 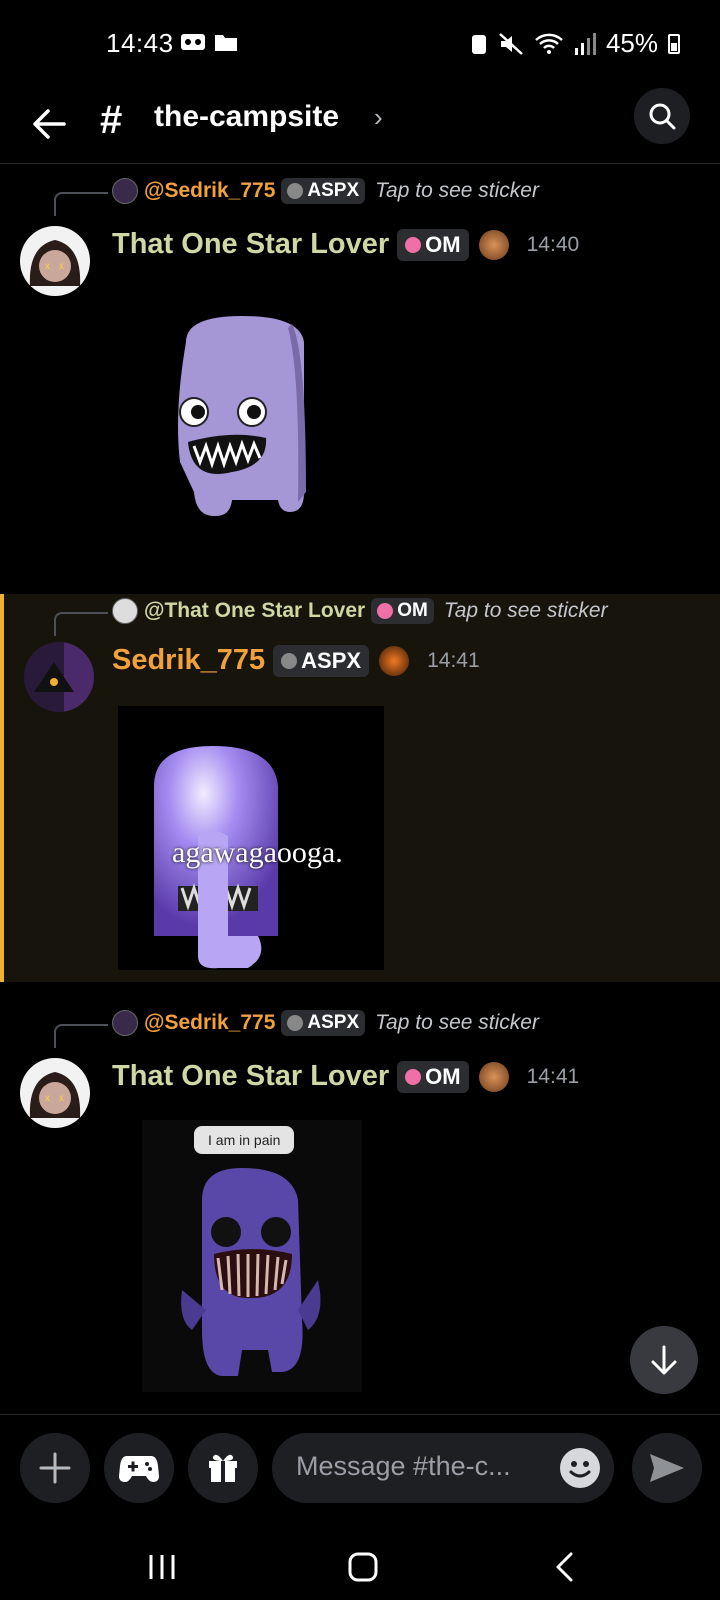 I want to click on smiley-icon, so click(x=580, y=1469).